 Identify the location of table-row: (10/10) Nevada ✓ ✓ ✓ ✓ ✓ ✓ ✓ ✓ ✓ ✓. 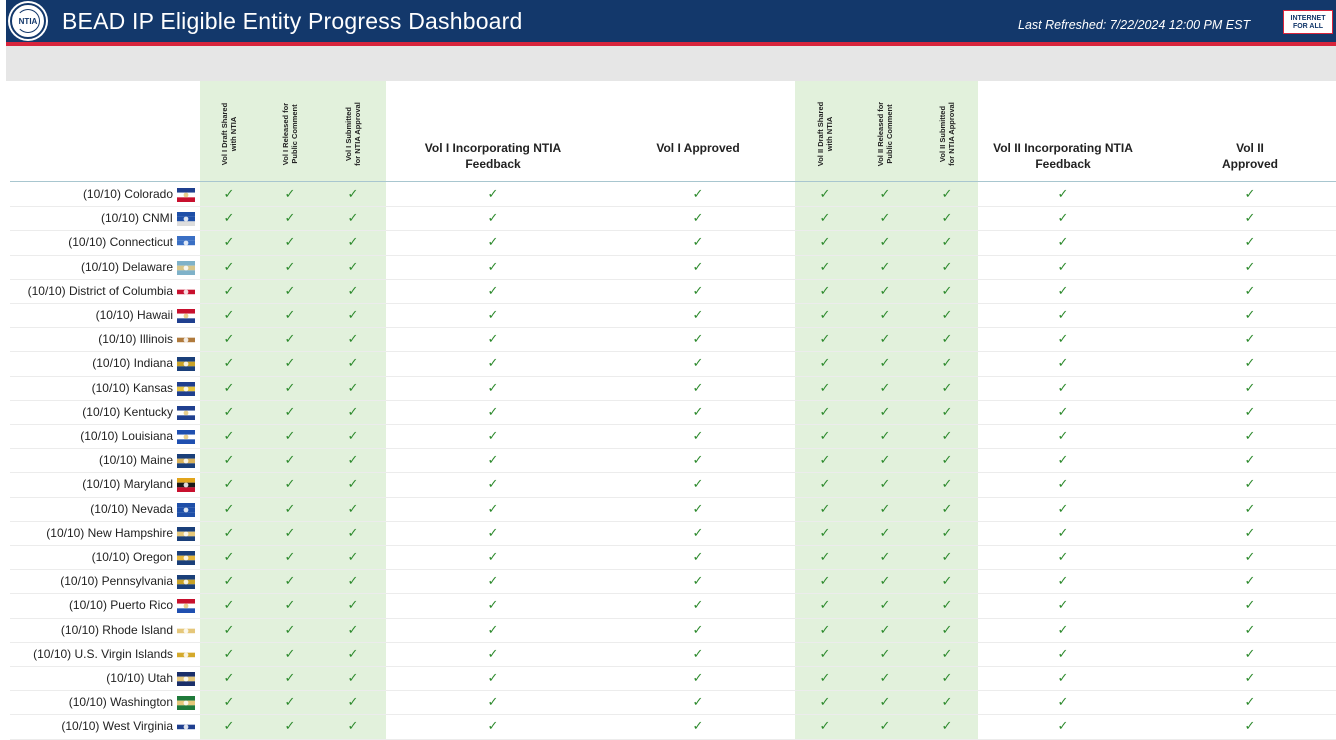
(668, 510).